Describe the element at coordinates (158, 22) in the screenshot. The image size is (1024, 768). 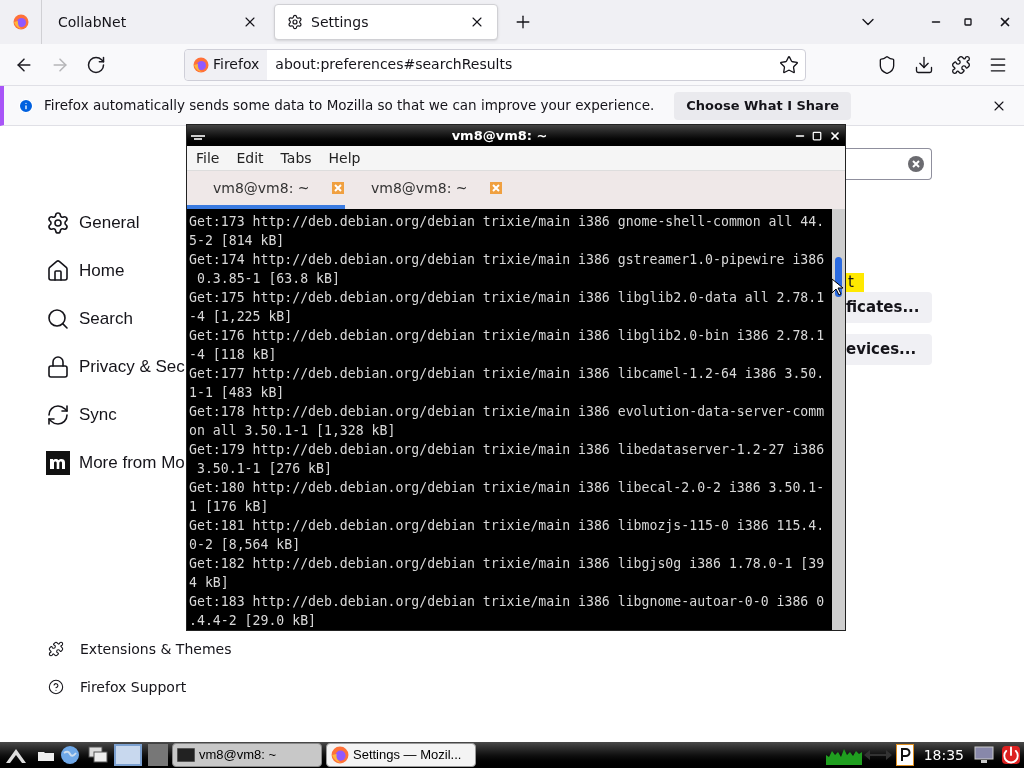
I see `browser-tab: CollabNet` at that location.